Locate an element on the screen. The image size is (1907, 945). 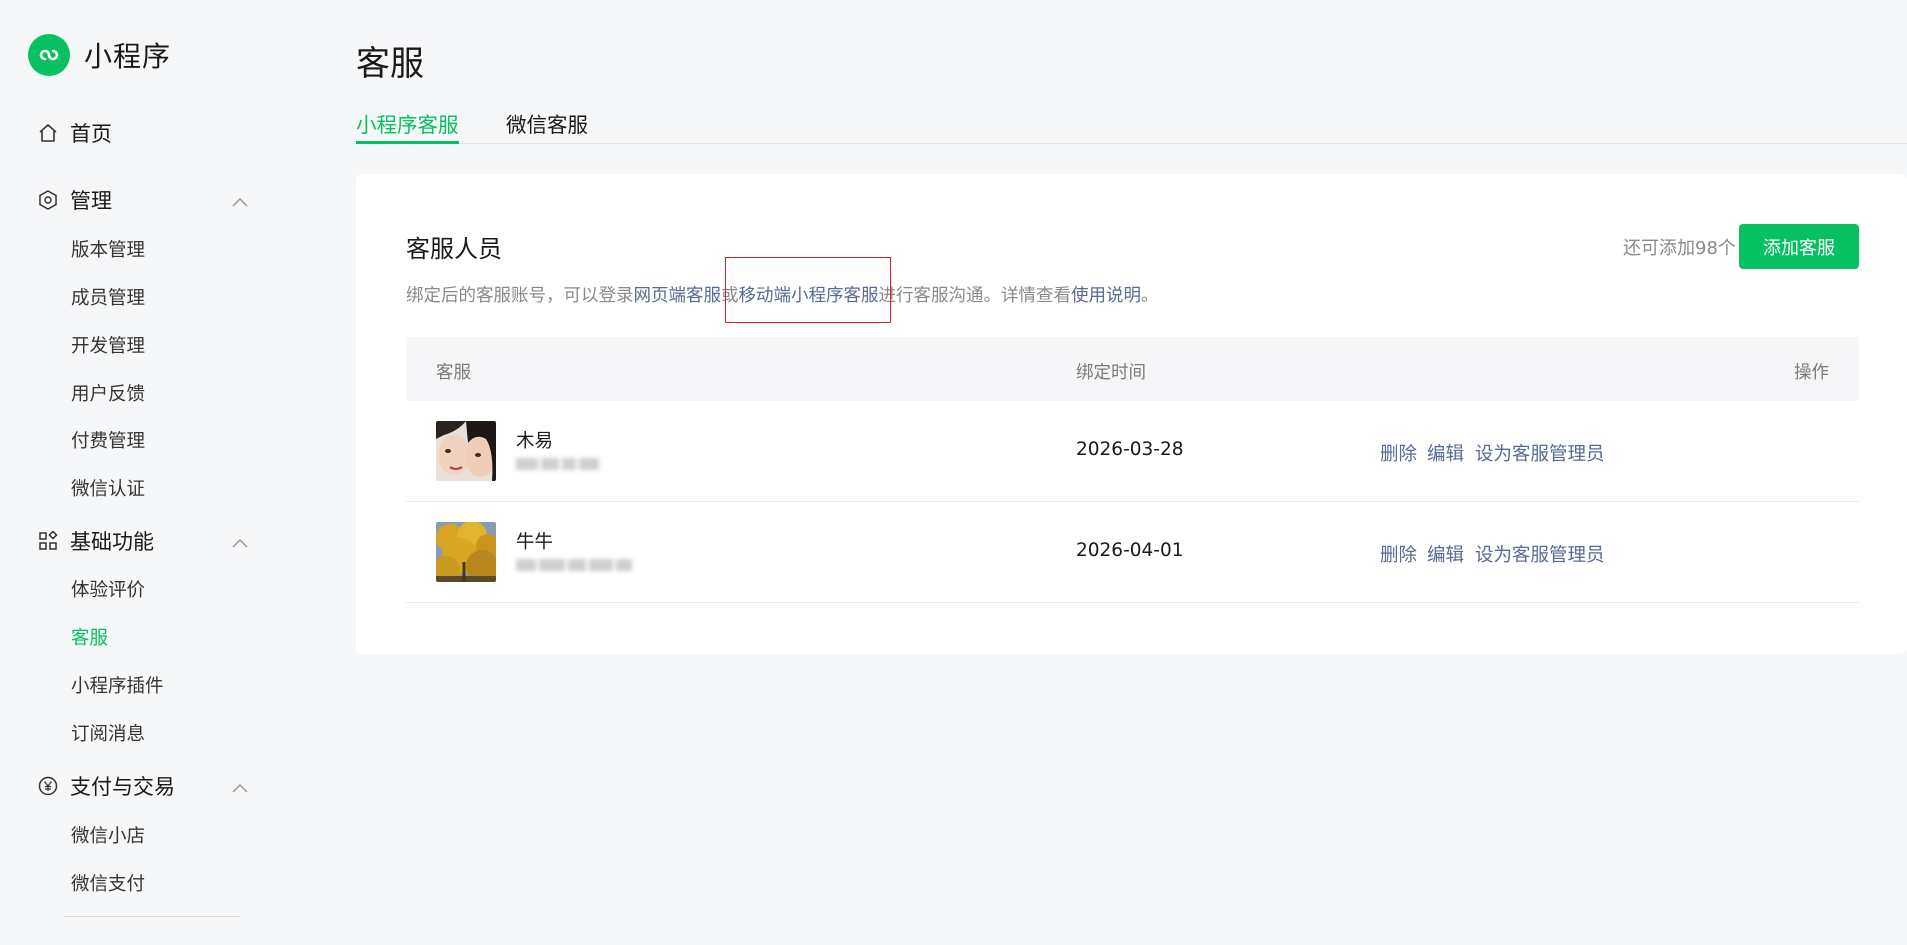
desc-text: 绑定后的客服账号，可以登录 is located at coordinates (520, 296).